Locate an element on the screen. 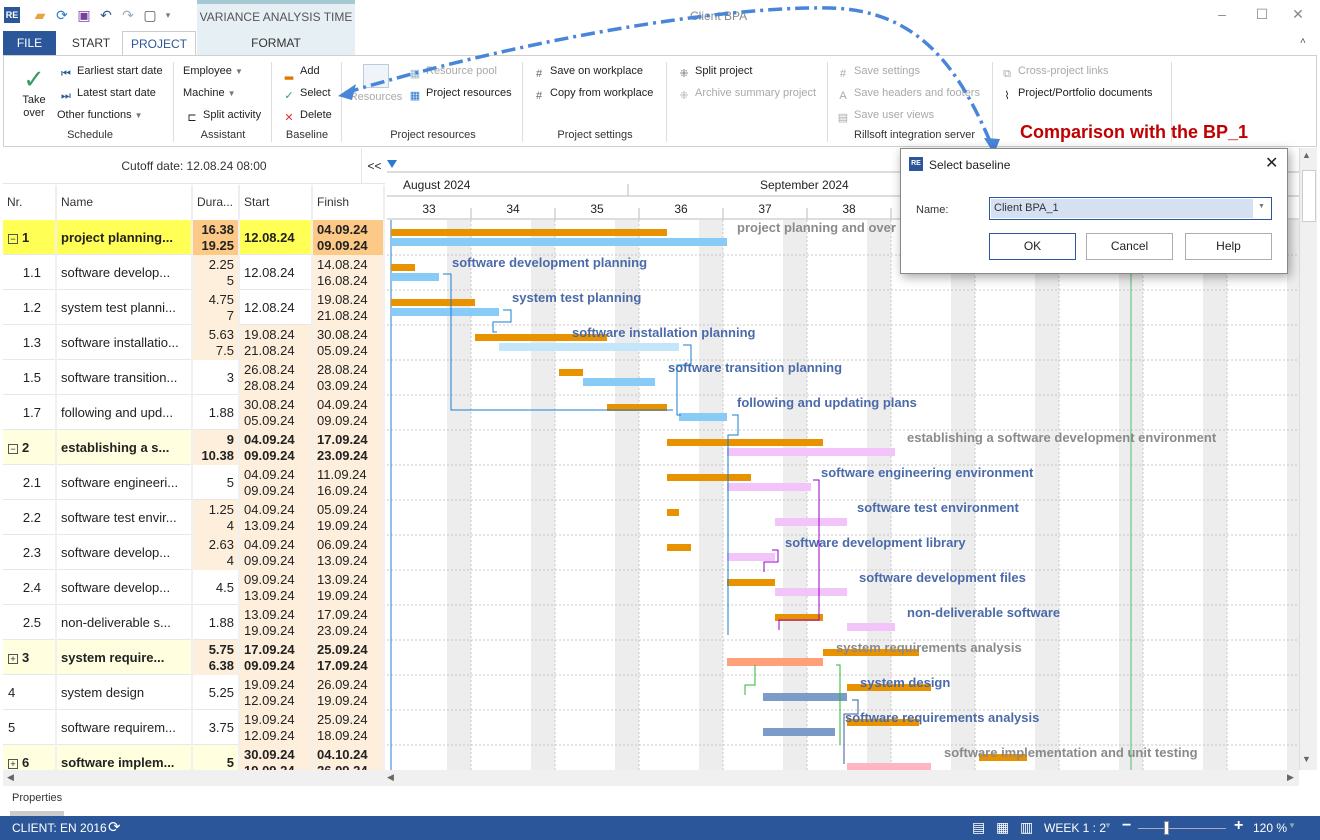  save-on-workplace-button: # Save on workplace is located at coordinates (587, 71).